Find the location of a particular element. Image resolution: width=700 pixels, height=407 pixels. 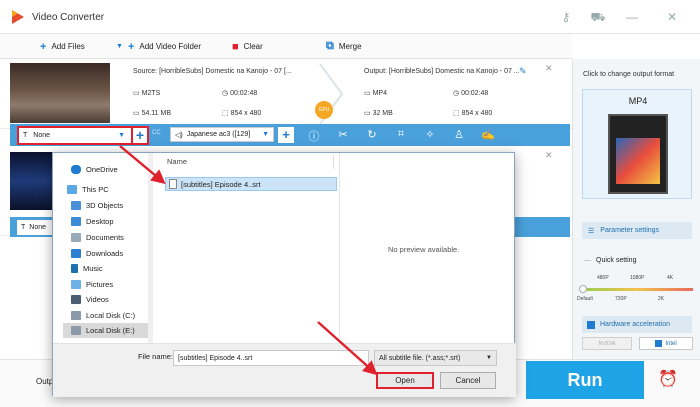

arrow-to-open is located at coordinates (347, 348).